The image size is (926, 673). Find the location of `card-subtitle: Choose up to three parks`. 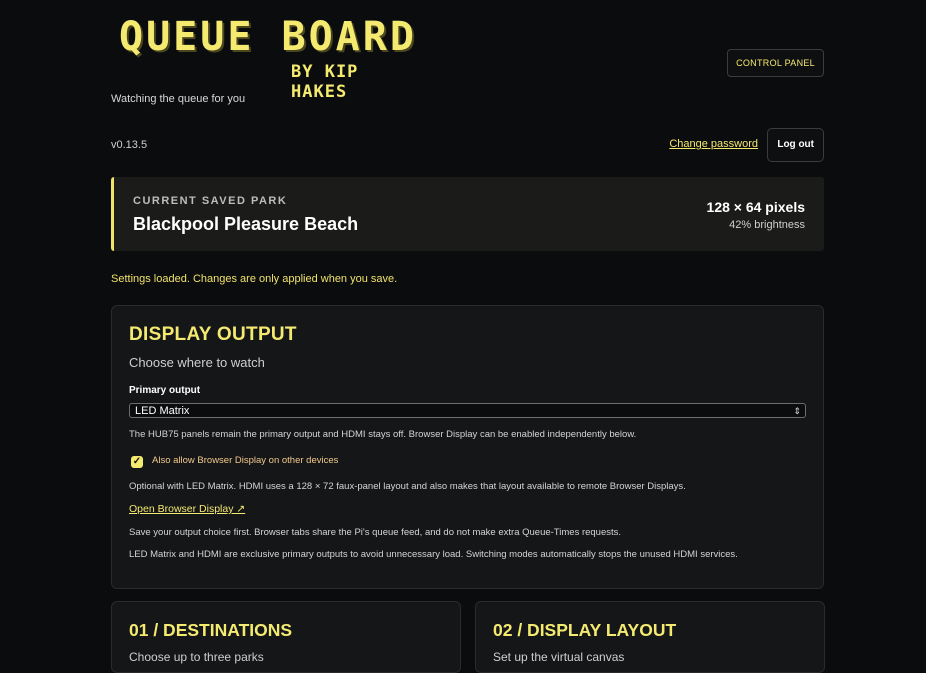

card-subtitle: Choose up to three parks is located at coordinates (196, 657).